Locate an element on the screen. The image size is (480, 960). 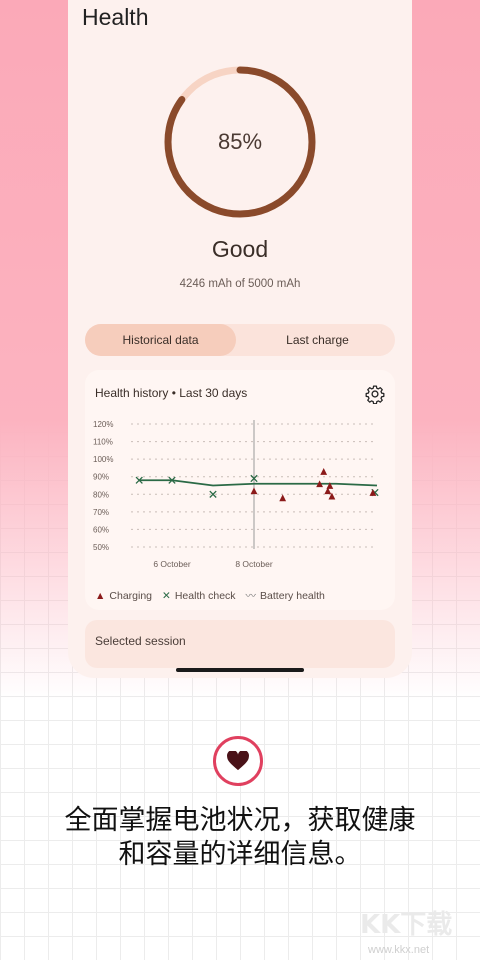
selected-session-card: Selected session is located at coordinates (240, 644).